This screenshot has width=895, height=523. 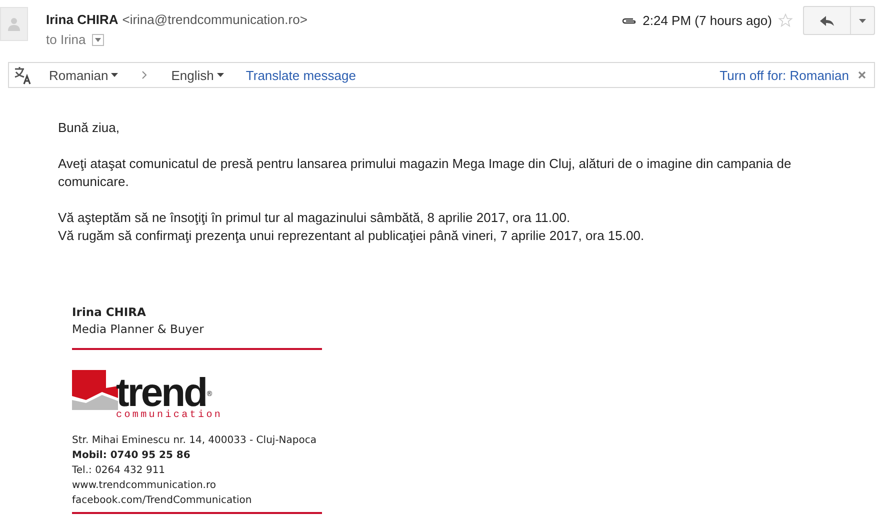 I want to click on reply-icon, so click(x=827, y=21).